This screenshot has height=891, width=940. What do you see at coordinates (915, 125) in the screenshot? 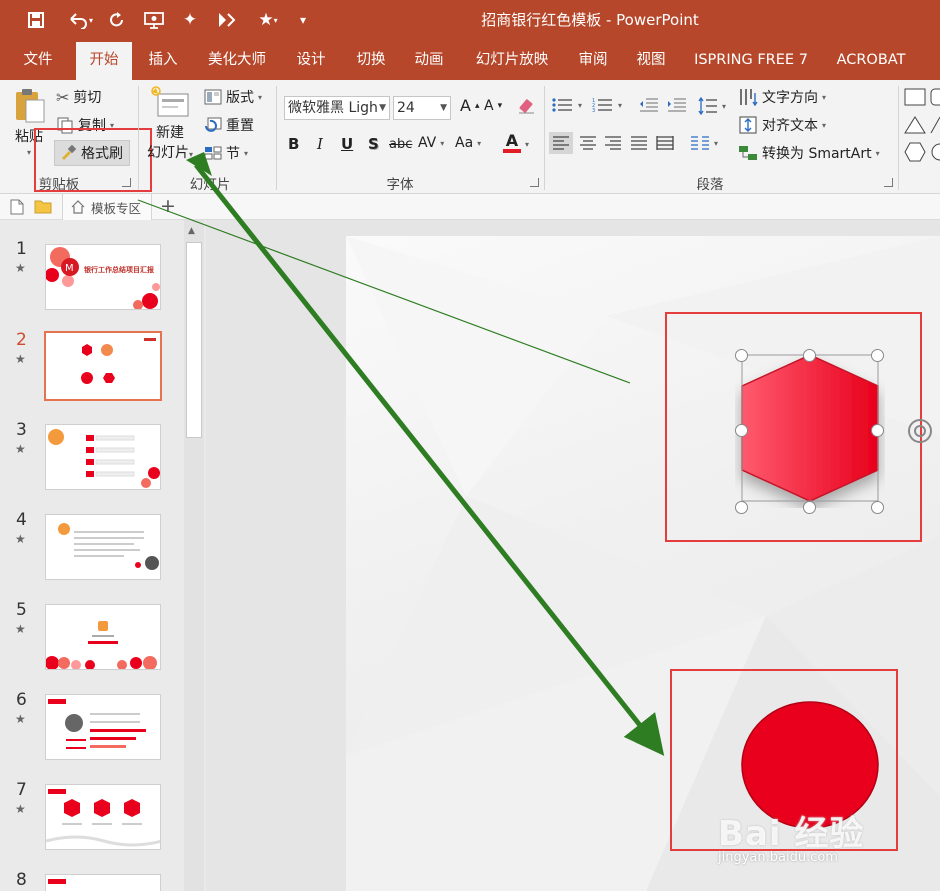
I see `shape-triangle-icon` at bounding box center [915, 125].